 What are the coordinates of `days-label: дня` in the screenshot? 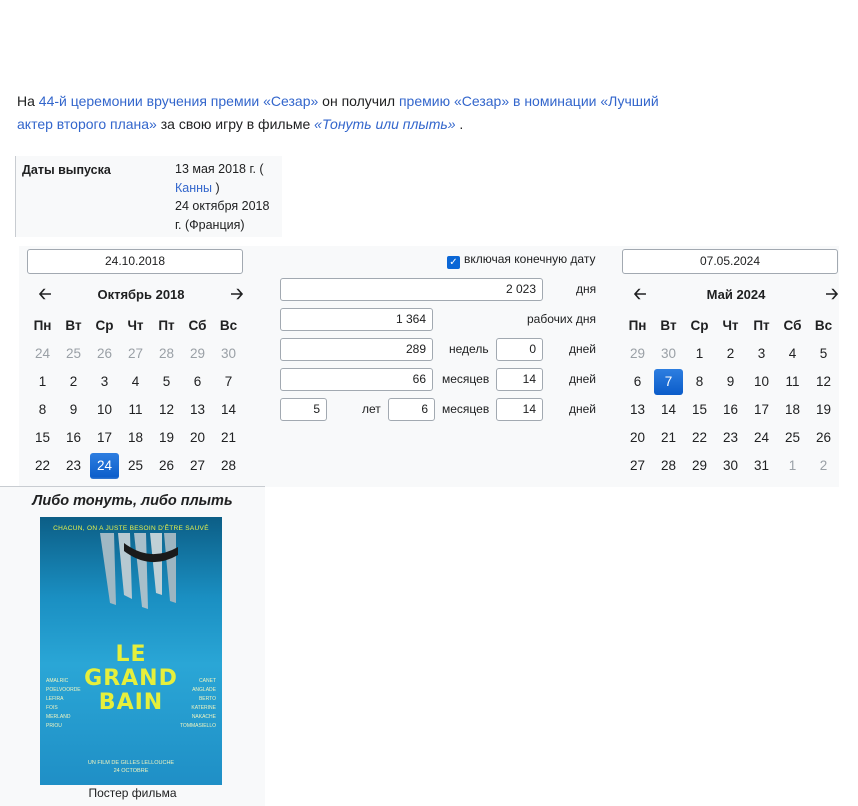 It's located at (586, 289).